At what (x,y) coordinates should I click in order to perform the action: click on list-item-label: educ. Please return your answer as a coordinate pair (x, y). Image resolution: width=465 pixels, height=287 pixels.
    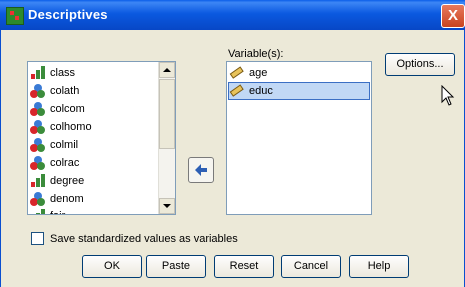
    Looking at the image, I should click on (261, 91).